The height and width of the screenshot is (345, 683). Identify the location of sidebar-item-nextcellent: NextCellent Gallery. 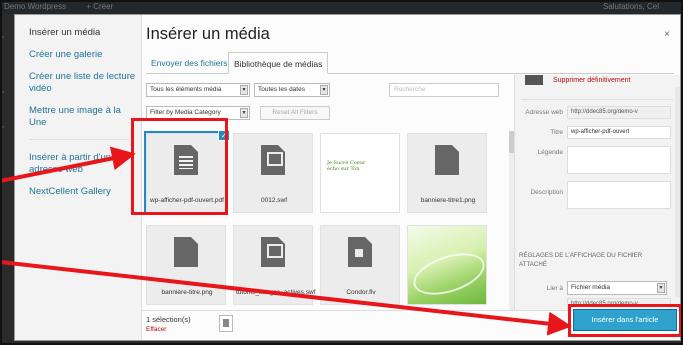
(83, 192).